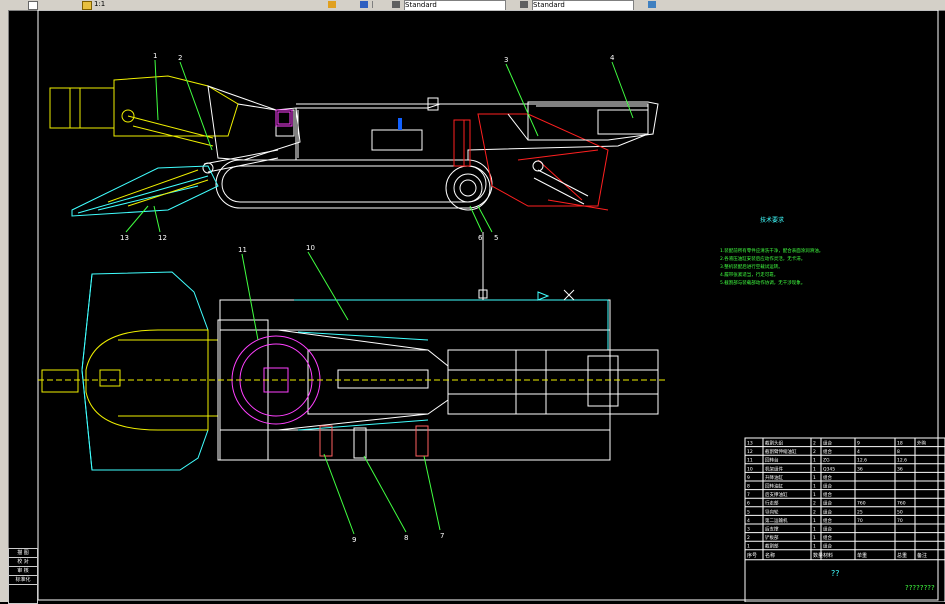 Image resolution: width=945 pixels, height=604 pixels. What do you see at coordinates (776, 520) in the screenshot?
I see `bom-cell: 第二运输机` at bounding box center [776, 520].